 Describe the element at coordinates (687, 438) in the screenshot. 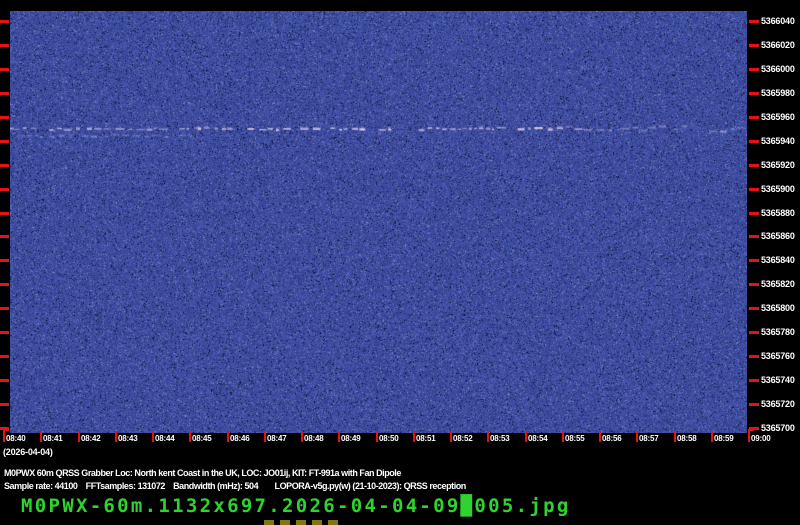

I see `time-label: 08:58` at that location.